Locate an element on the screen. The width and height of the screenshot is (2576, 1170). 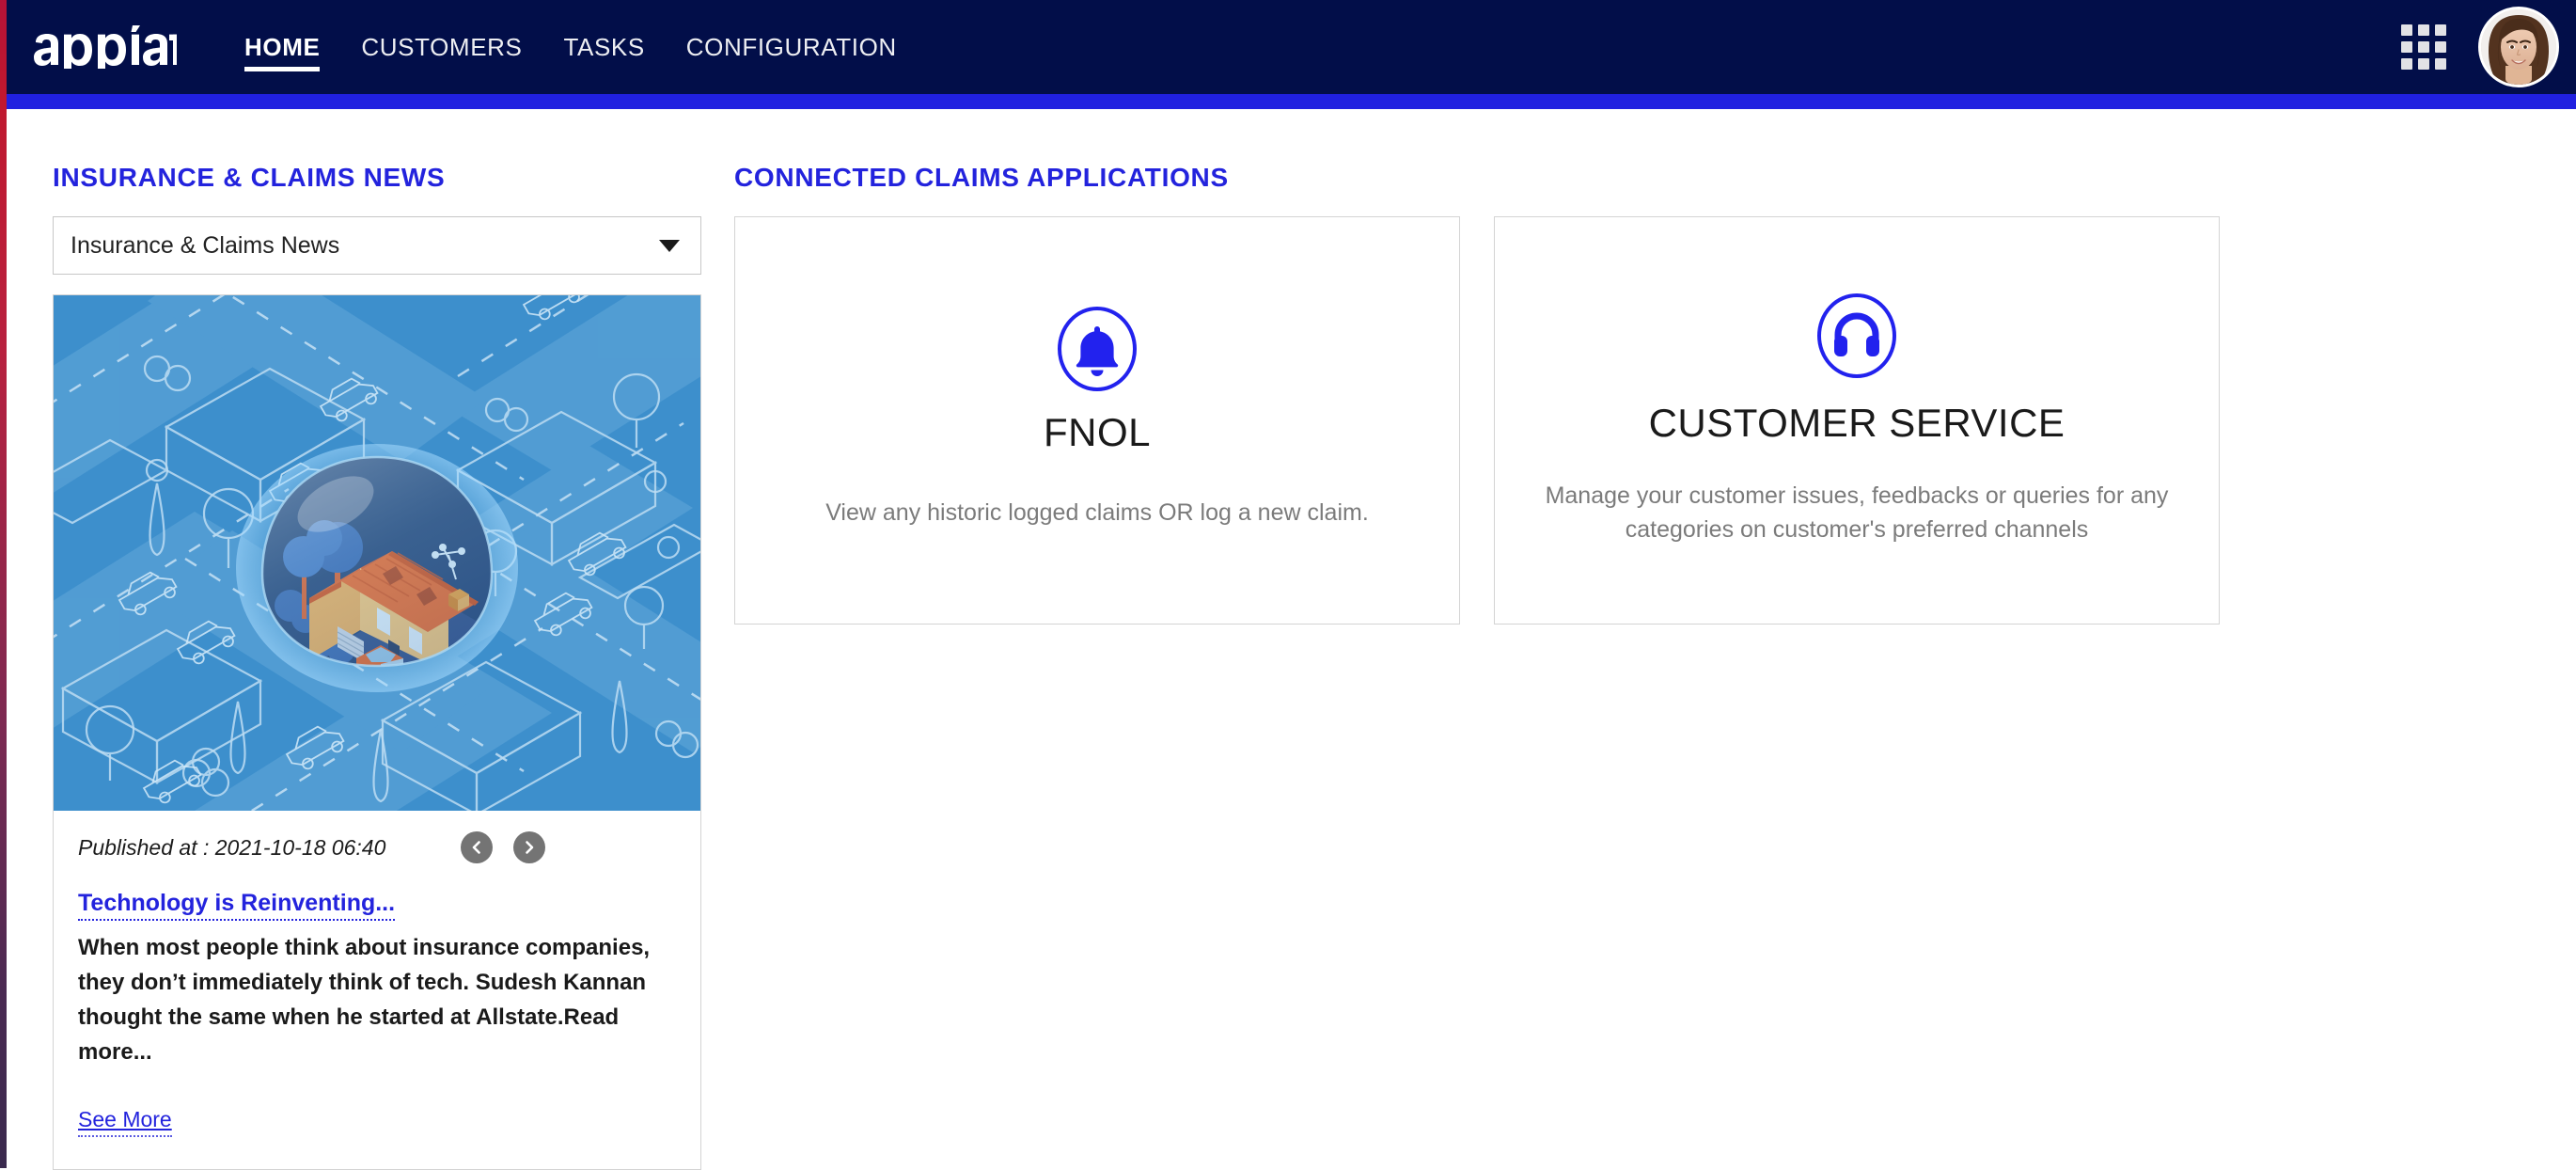
bell-icon is located at coordinates (1097, 349).